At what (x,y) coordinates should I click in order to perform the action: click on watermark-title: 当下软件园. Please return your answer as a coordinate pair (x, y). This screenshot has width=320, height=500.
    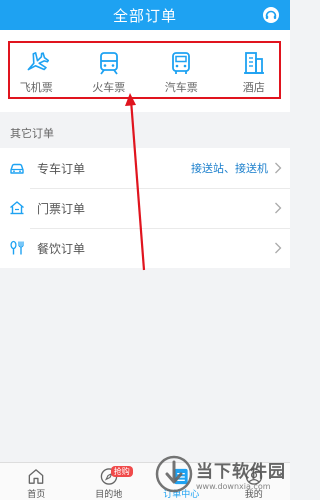
    Looking at the image, I should click on (241, 472).